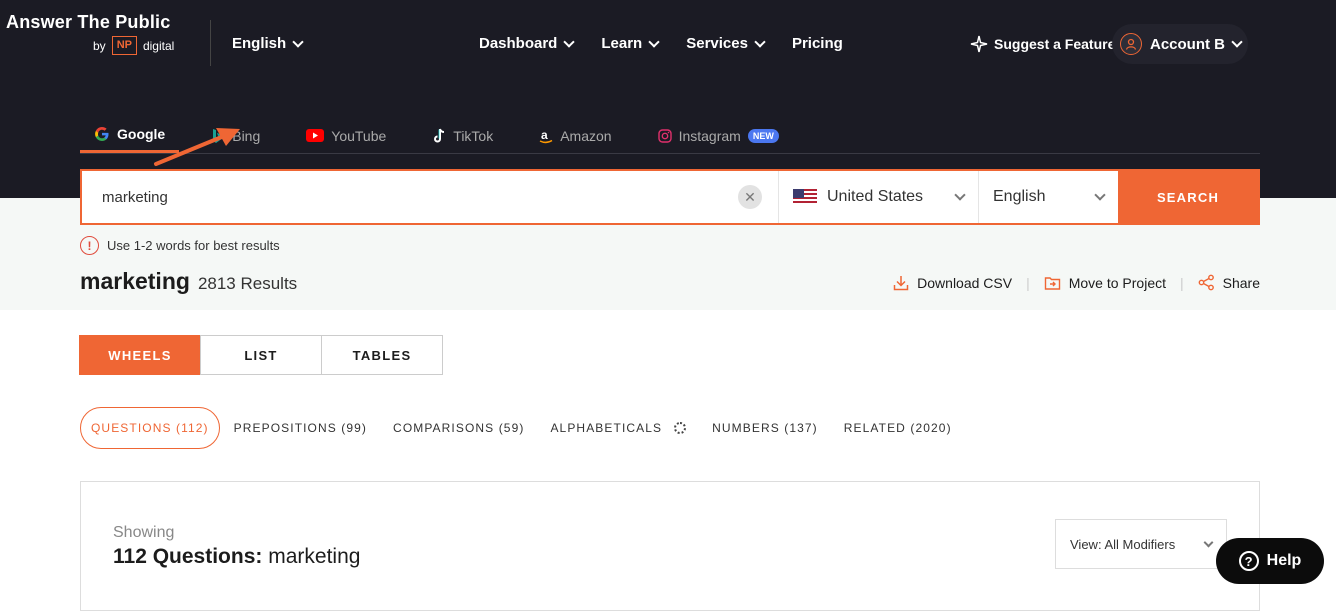  Describe the element at coordinates (898, 428) in the screenshot. I see `filter-related: RELATED (2020)` at that location.